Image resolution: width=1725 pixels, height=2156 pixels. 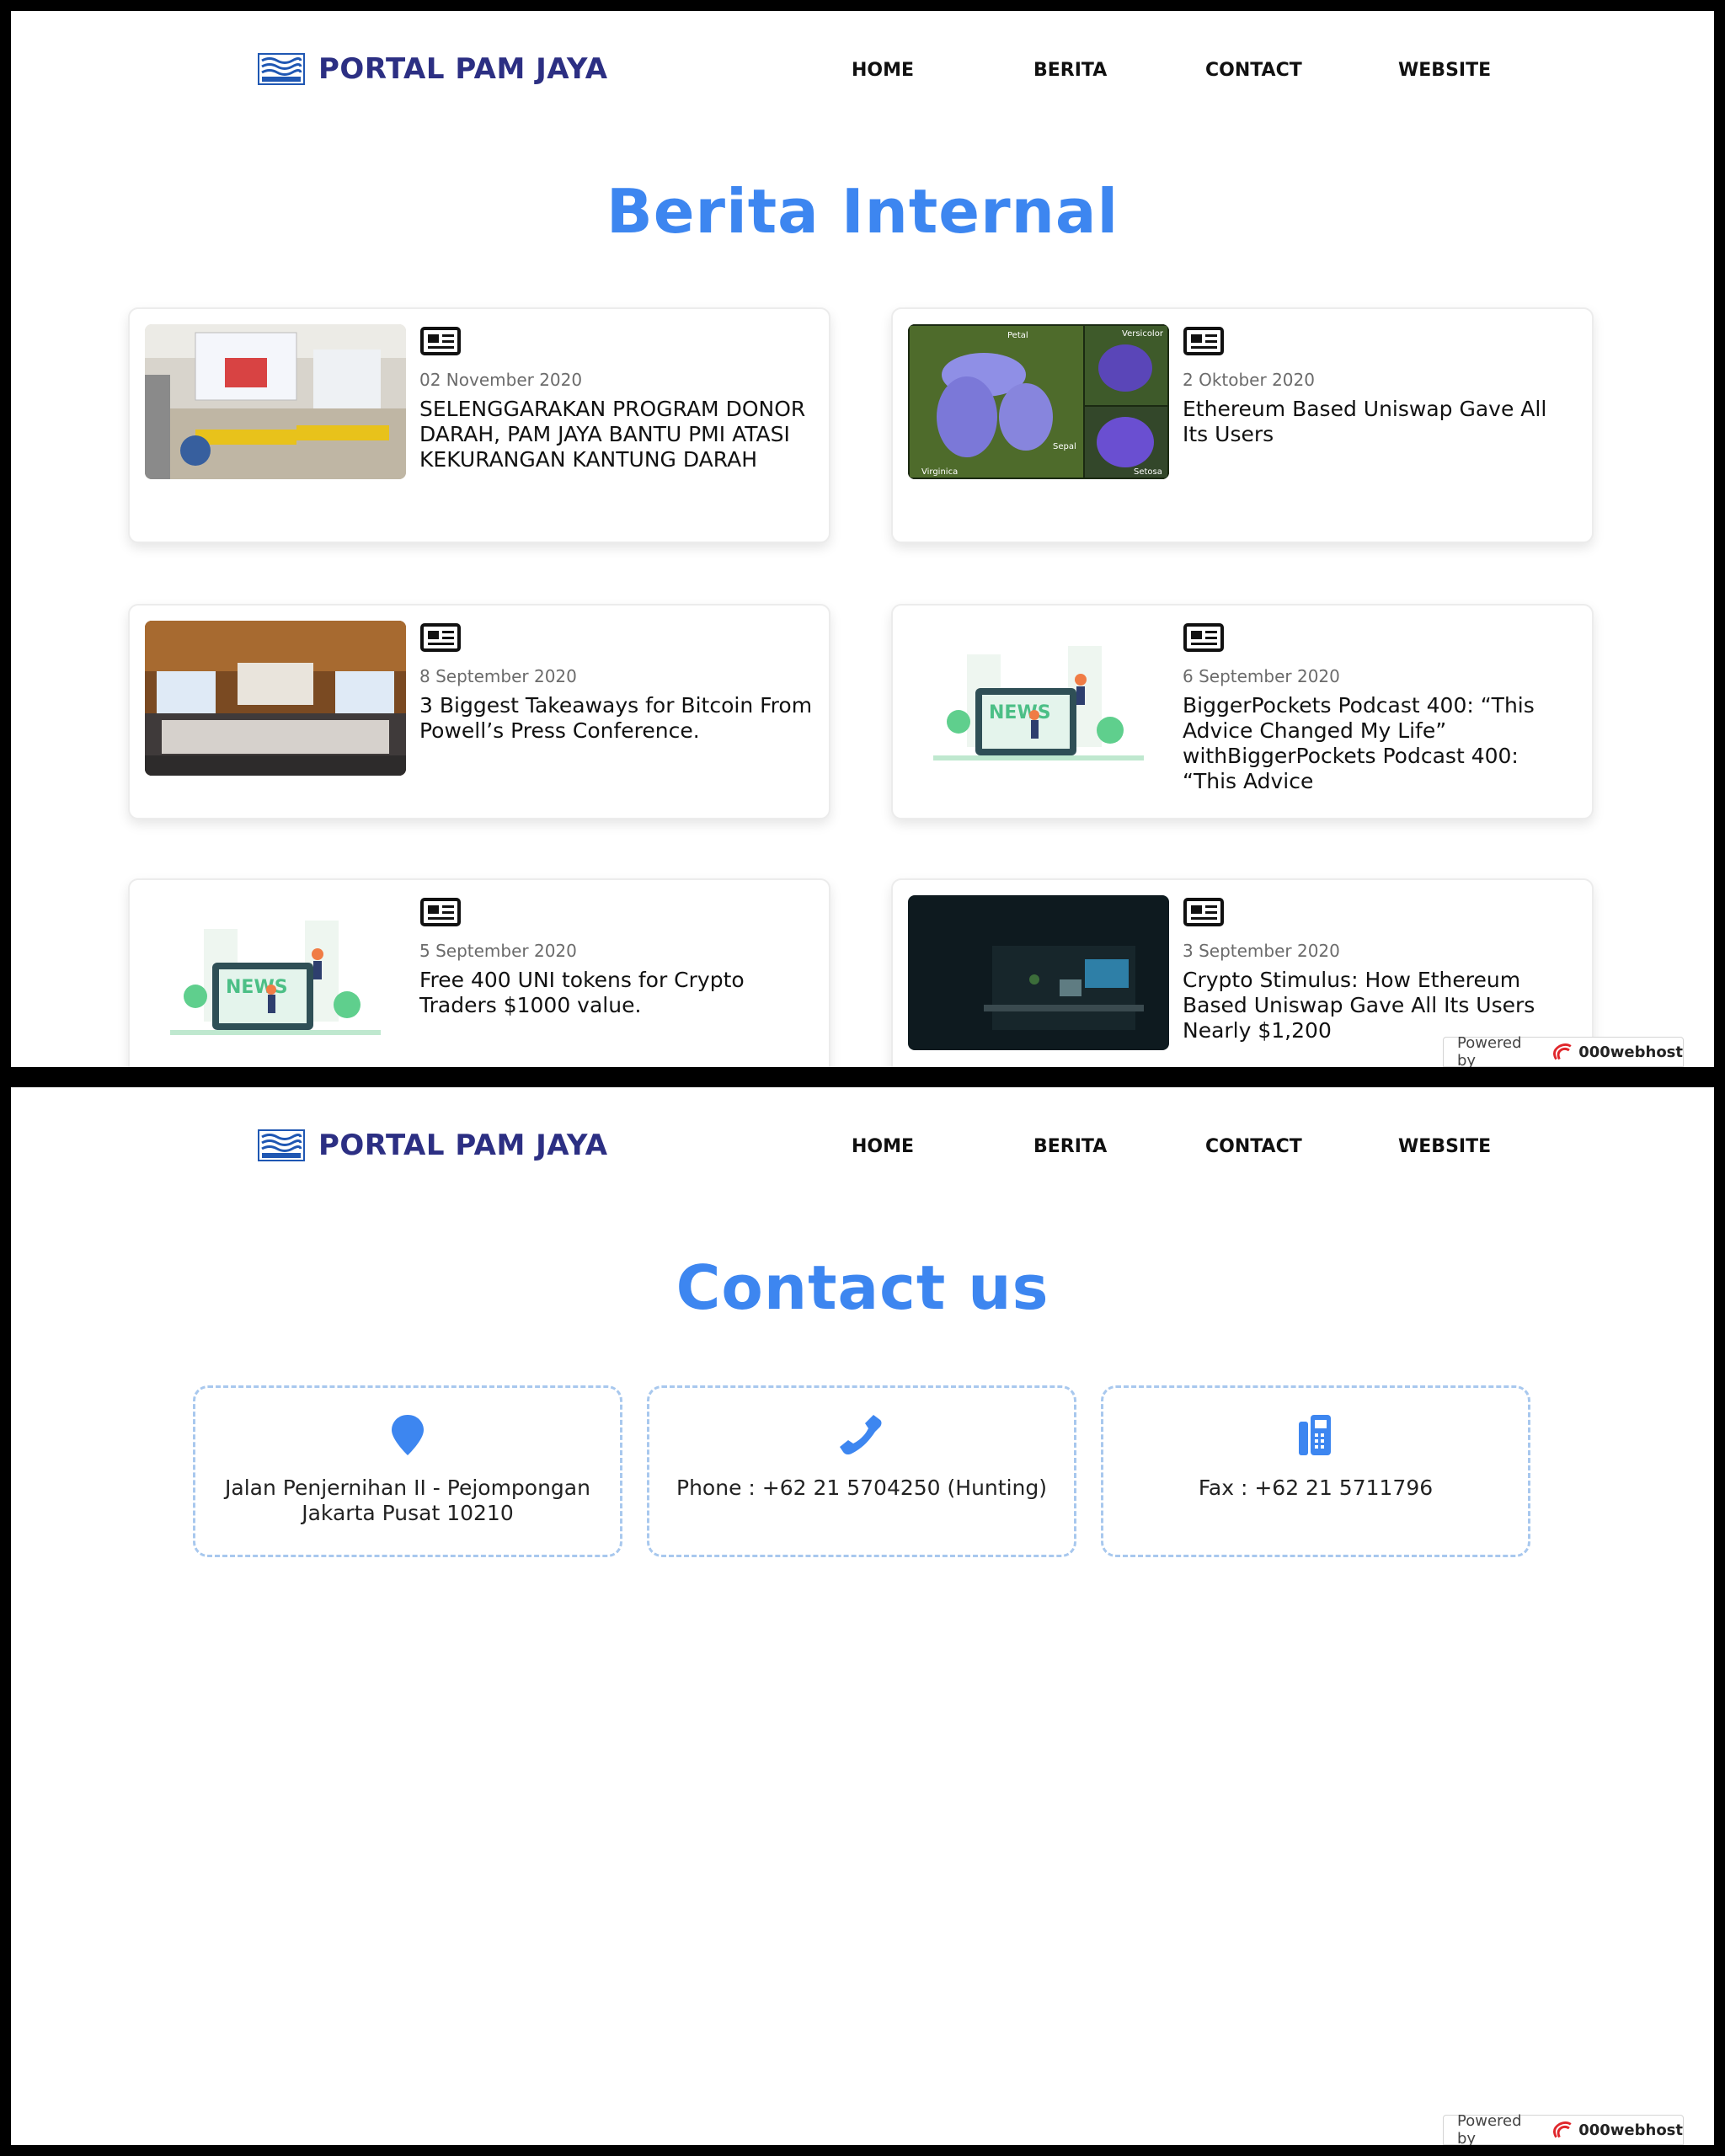 What do you see at coordinates (861, 1488) in the screenshot?
I see `contact-phone-text: Phone : +62 21 5704250 (Hunting)` at bounding box center [861, 1488].